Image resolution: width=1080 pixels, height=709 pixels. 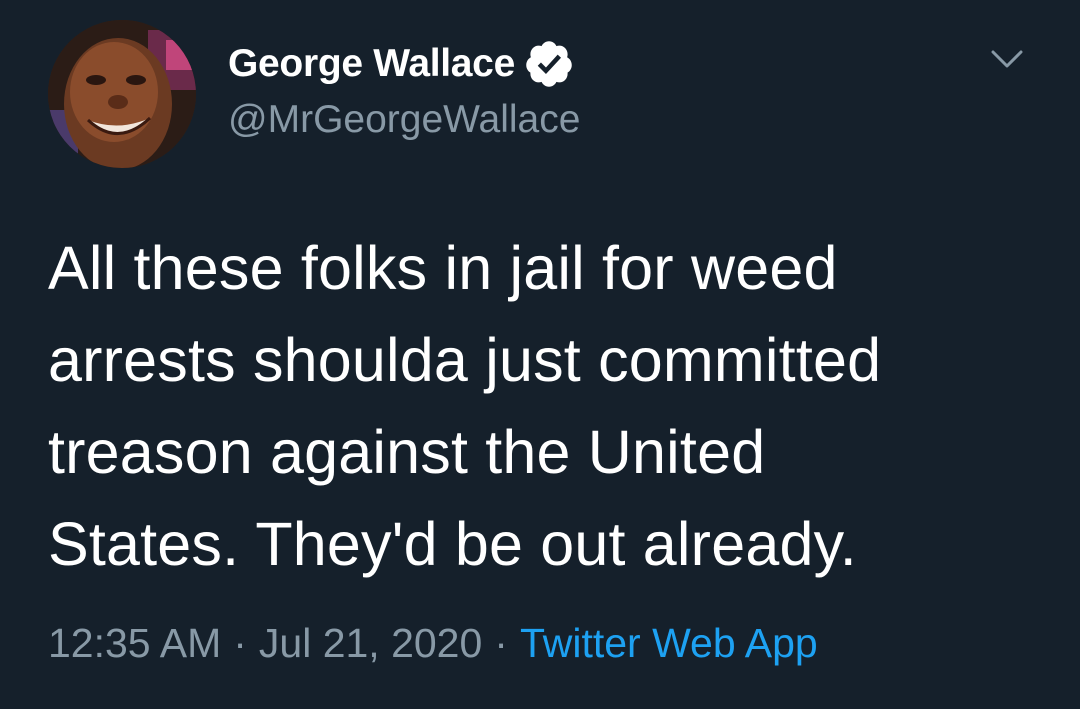 I want to click on tweet-meta: 12:35 AM · Jul 21, 2020 · Twitter Web App, so click(x=433, y=643).